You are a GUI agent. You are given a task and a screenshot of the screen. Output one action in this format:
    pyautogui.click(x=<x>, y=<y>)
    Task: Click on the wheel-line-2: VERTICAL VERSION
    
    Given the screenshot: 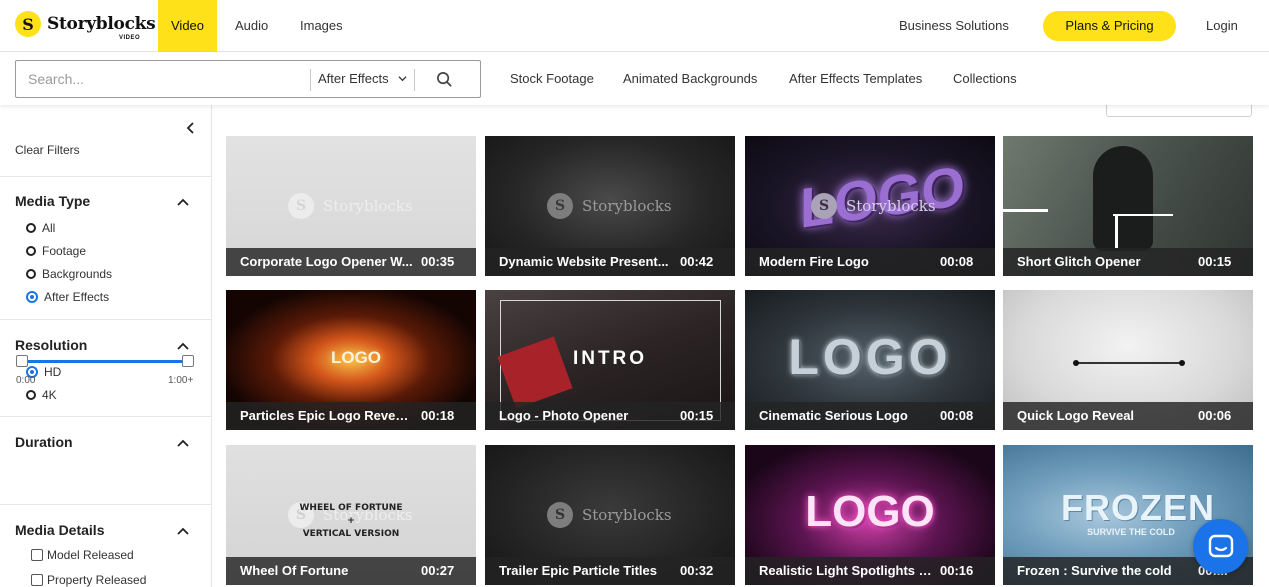 What is the action you would take?
    pyautogui.click(x=351, y=534)
    